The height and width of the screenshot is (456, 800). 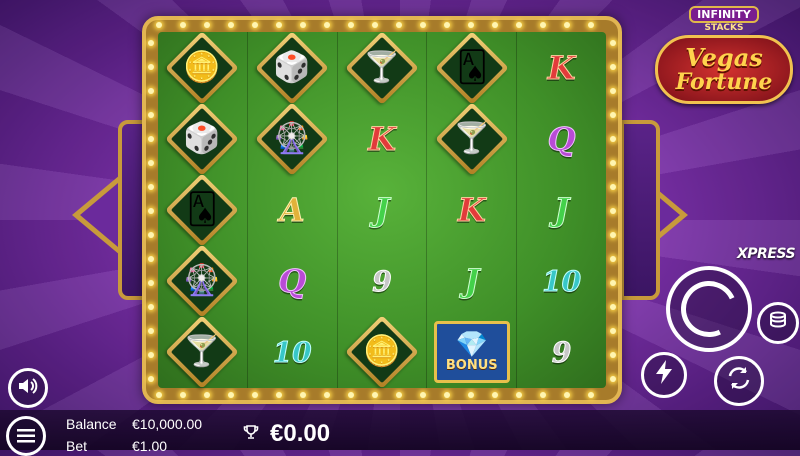 I want to click on logo-infinity-text: INFINITY, so click(x=724, y=14).